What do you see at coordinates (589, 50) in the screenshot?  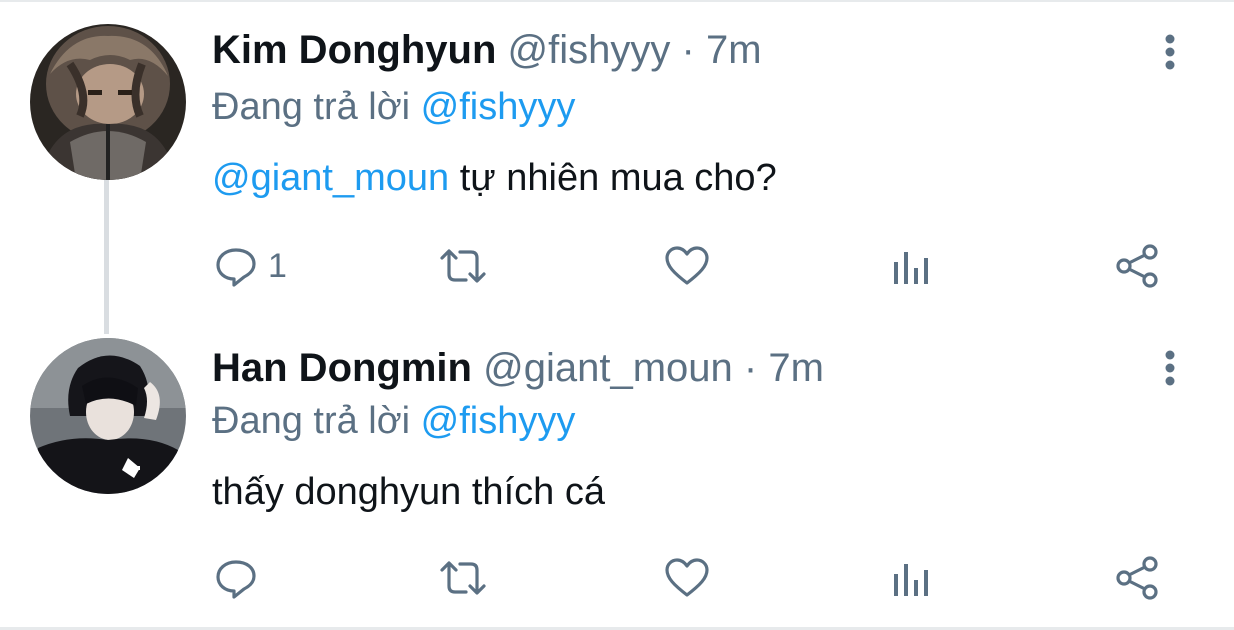 I see `author-handle: @fishyyy` at bounding box center [589, 50].